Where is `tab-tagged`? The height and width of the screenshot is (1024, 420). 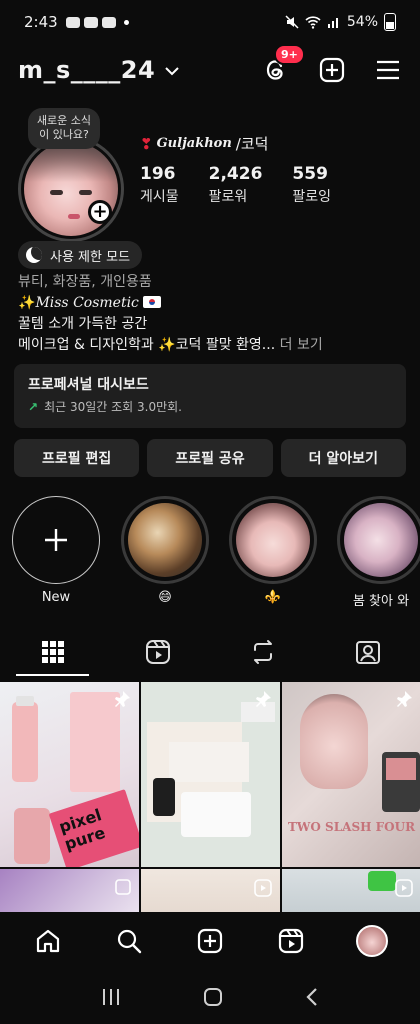 tab-tagged is located at coordinates (367, 652).